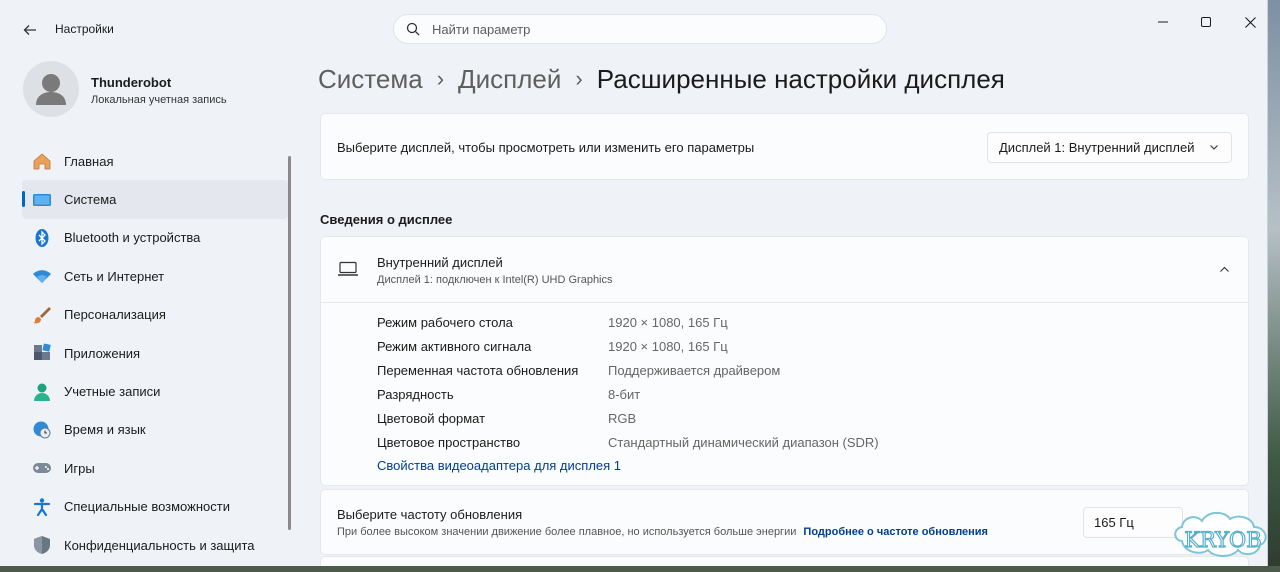  Describe the element at coordinates (1214, 147) in the screenshot. I see `chevron-down-icon` at that location.